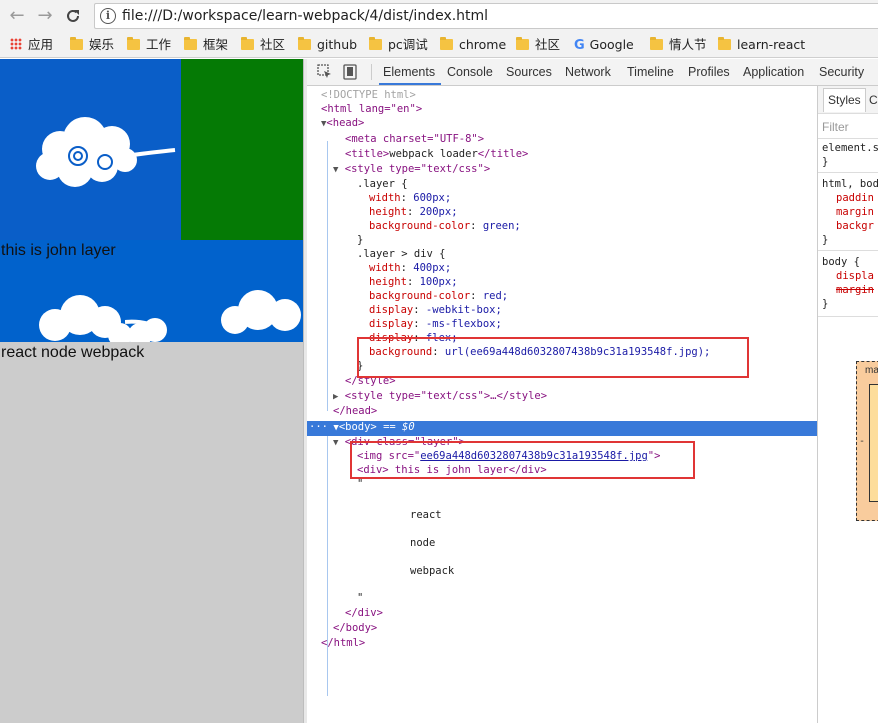  What do you see at coordinates (529, 72) in the screenshot?
I see `tab-sources: Sources` at bounding box center [529, 72].